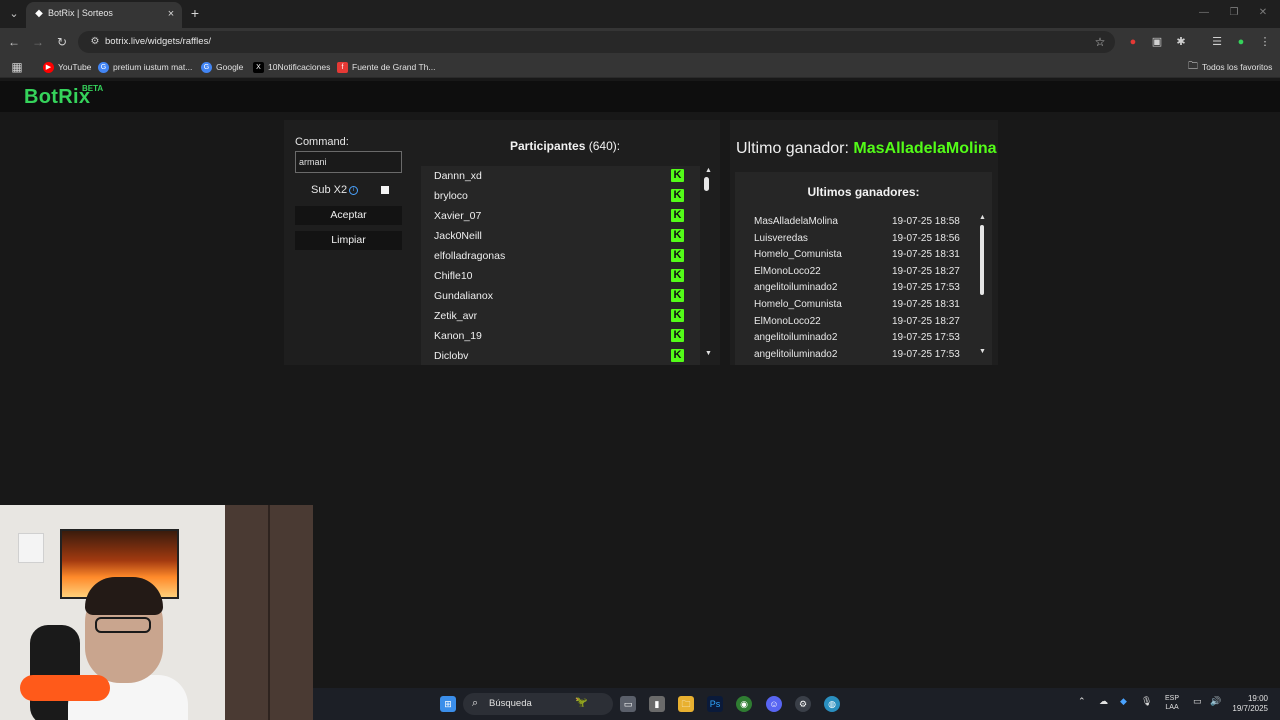 This screenshot has height=720, width=1280. Describe the element at coordinates (1157, 42) in the screenshot. I see `extension-card-icon: ▣` at that location.